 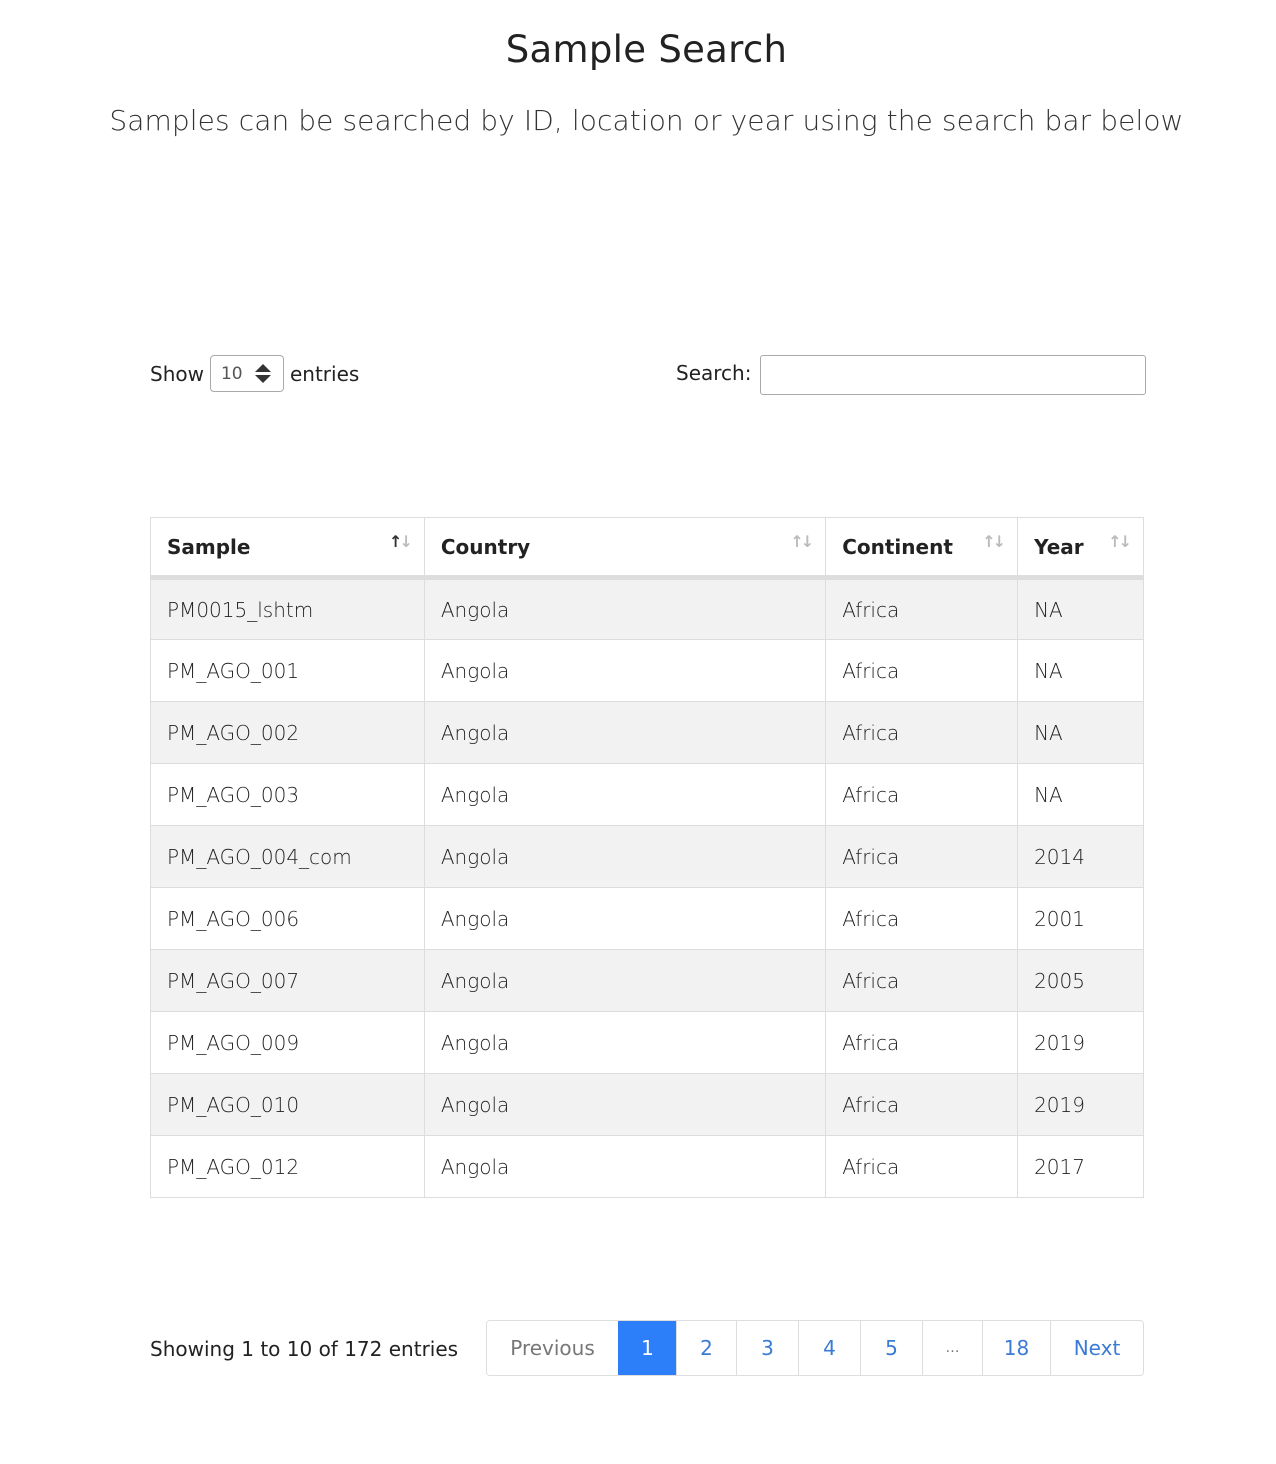 I want to click on column-header-sample: Sample ↑↓, so click(x=287, y=548).